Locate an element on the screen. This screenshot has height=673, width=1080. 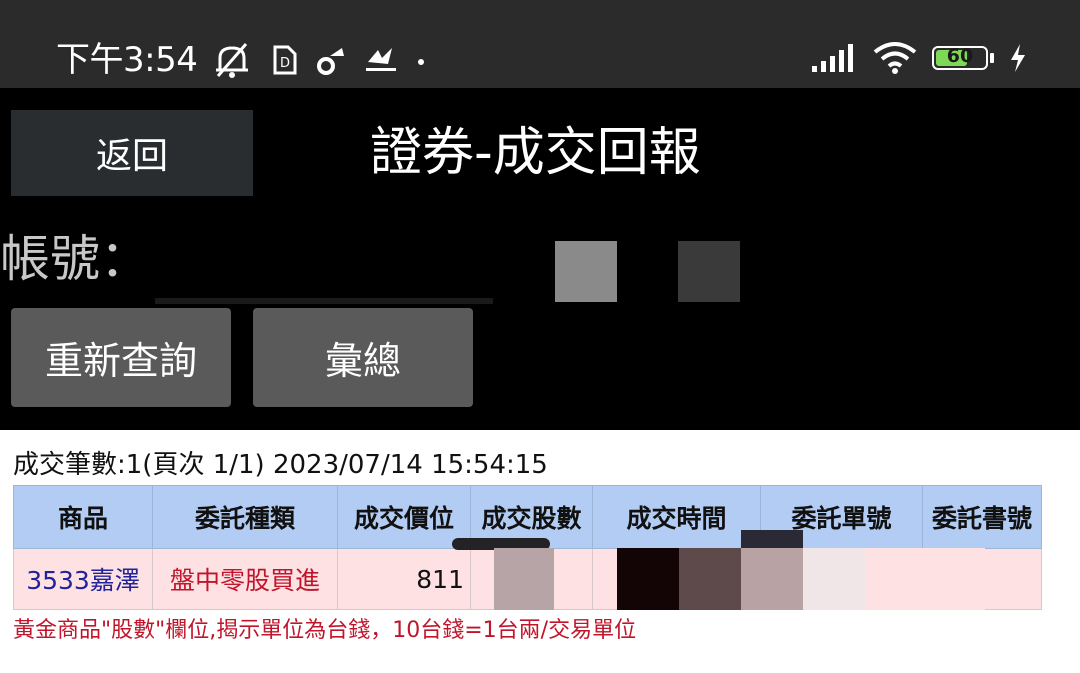
dot-icon is located at coordinates (421, 62).